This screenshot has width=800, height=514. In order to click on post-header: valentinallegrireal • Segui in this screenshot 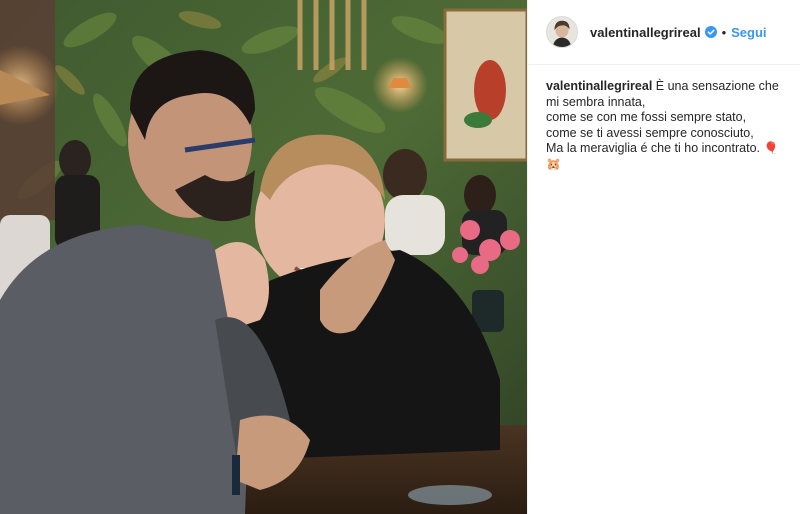, I will do `click(664, 32)`.